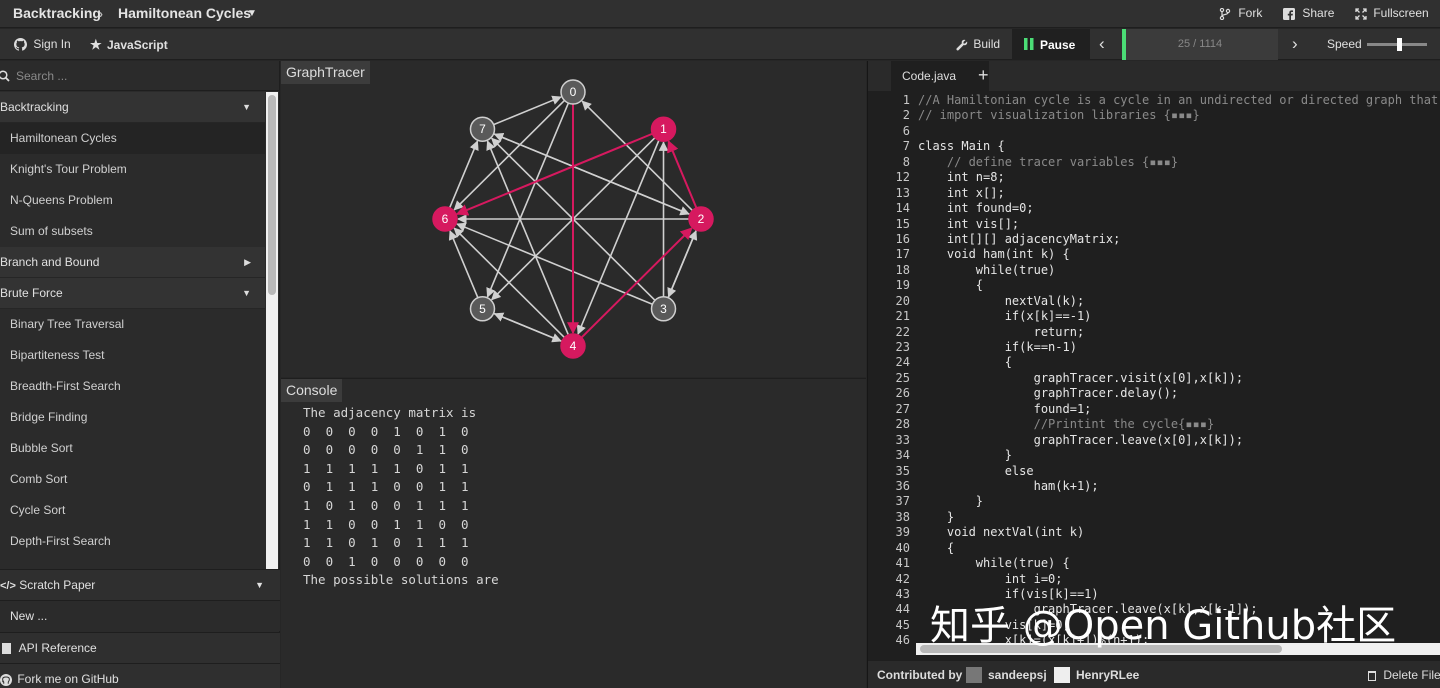  Describe the element at coordinates (1107, 675) in the screenshot. I see `contributor-link: HenryRLee` at that location.